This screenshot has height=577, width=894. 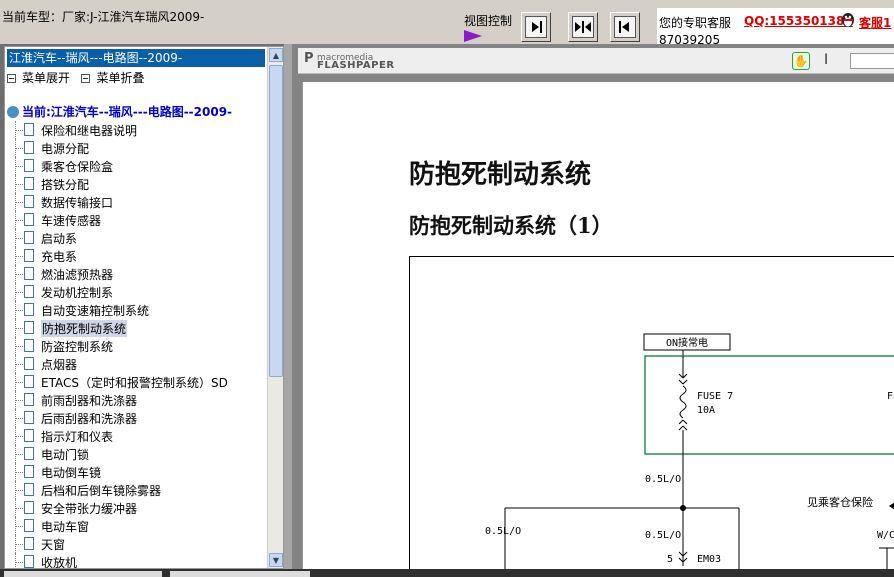 What do you see at coordinates (715, 396) in the screenshot?
I see `fuse-label: FUSE 7` at bounding box center [715, 396].